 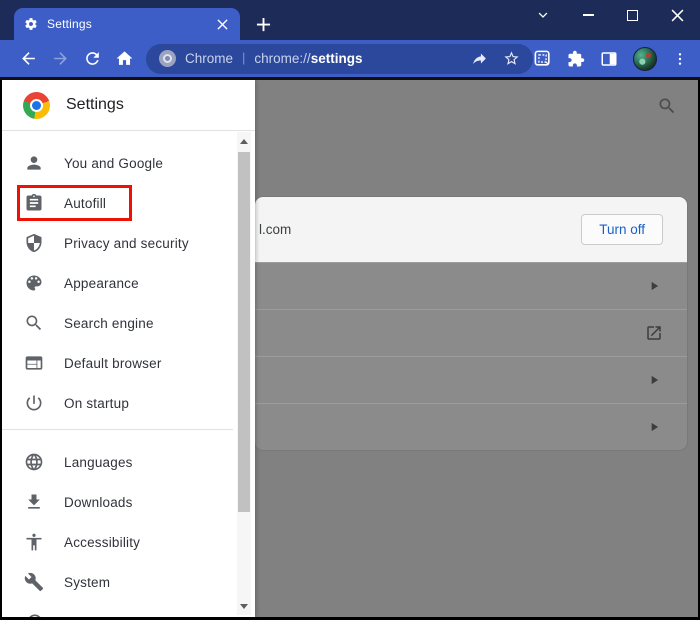 I want to click on scrollbar-thumb, so click(x=244, y=332).